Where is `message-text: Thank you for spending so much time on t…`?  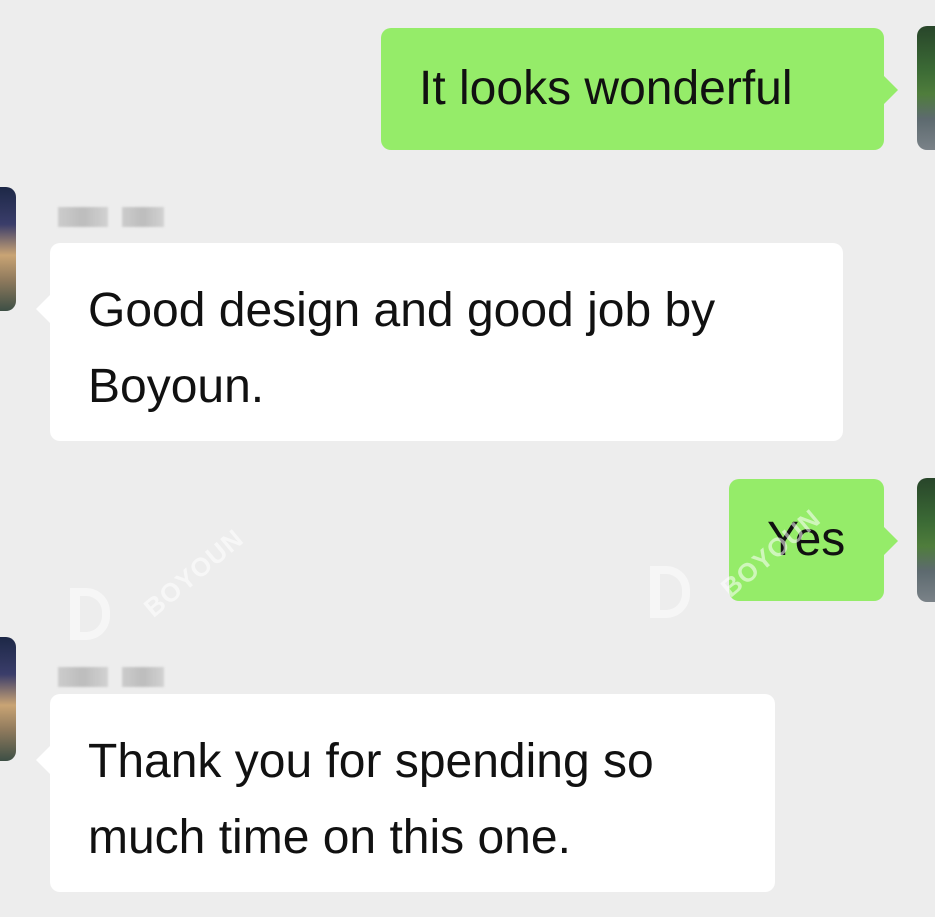 message-text: Thank you for spending so much time on t… is located at coordinates (371, 799).